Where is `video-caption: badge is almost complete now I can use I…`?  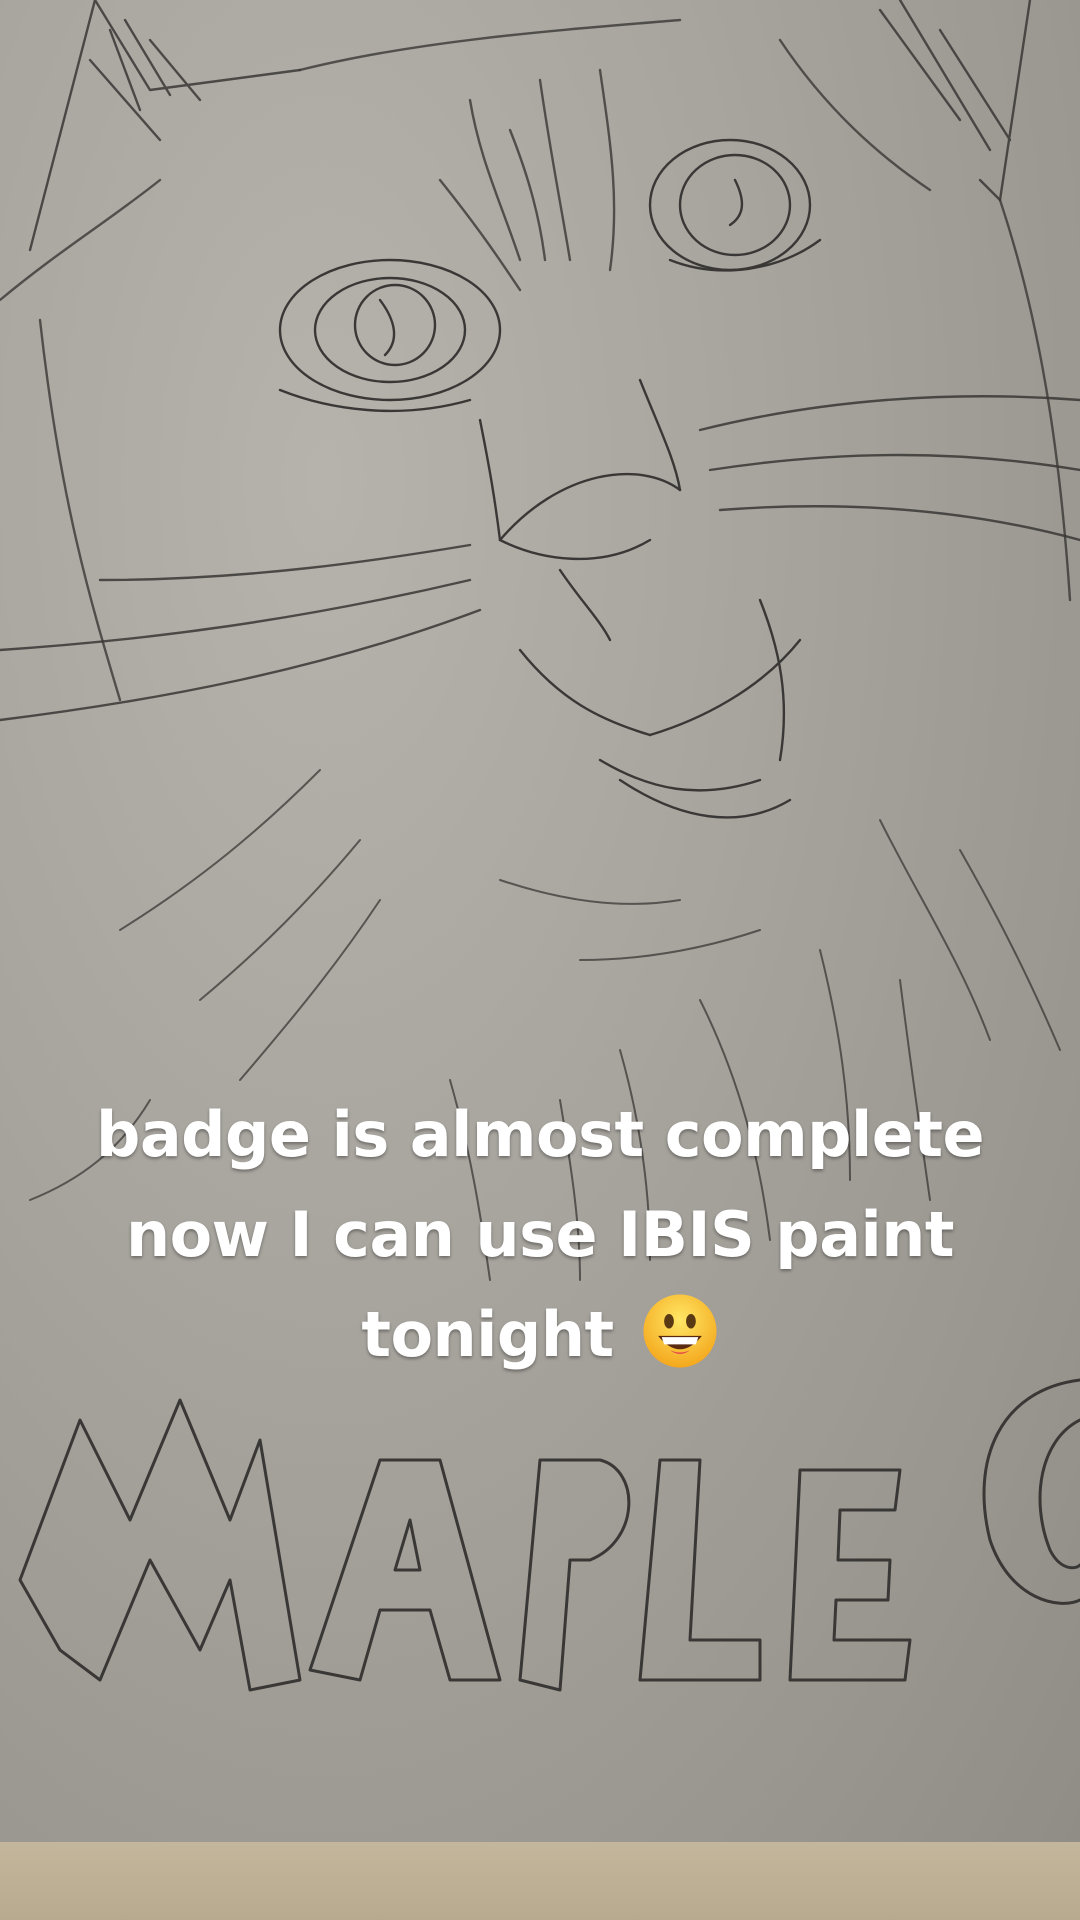
video-caption: badge is almost complete now I can use I… is located at coordinates (540, 1235).